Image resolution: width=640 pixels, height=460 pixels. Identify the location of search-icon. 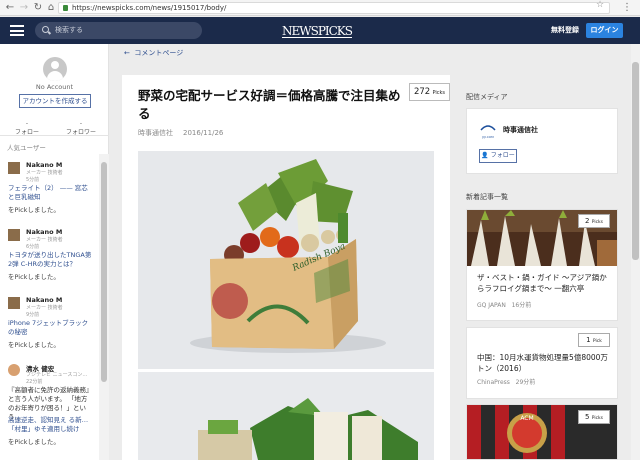
(45, 29).